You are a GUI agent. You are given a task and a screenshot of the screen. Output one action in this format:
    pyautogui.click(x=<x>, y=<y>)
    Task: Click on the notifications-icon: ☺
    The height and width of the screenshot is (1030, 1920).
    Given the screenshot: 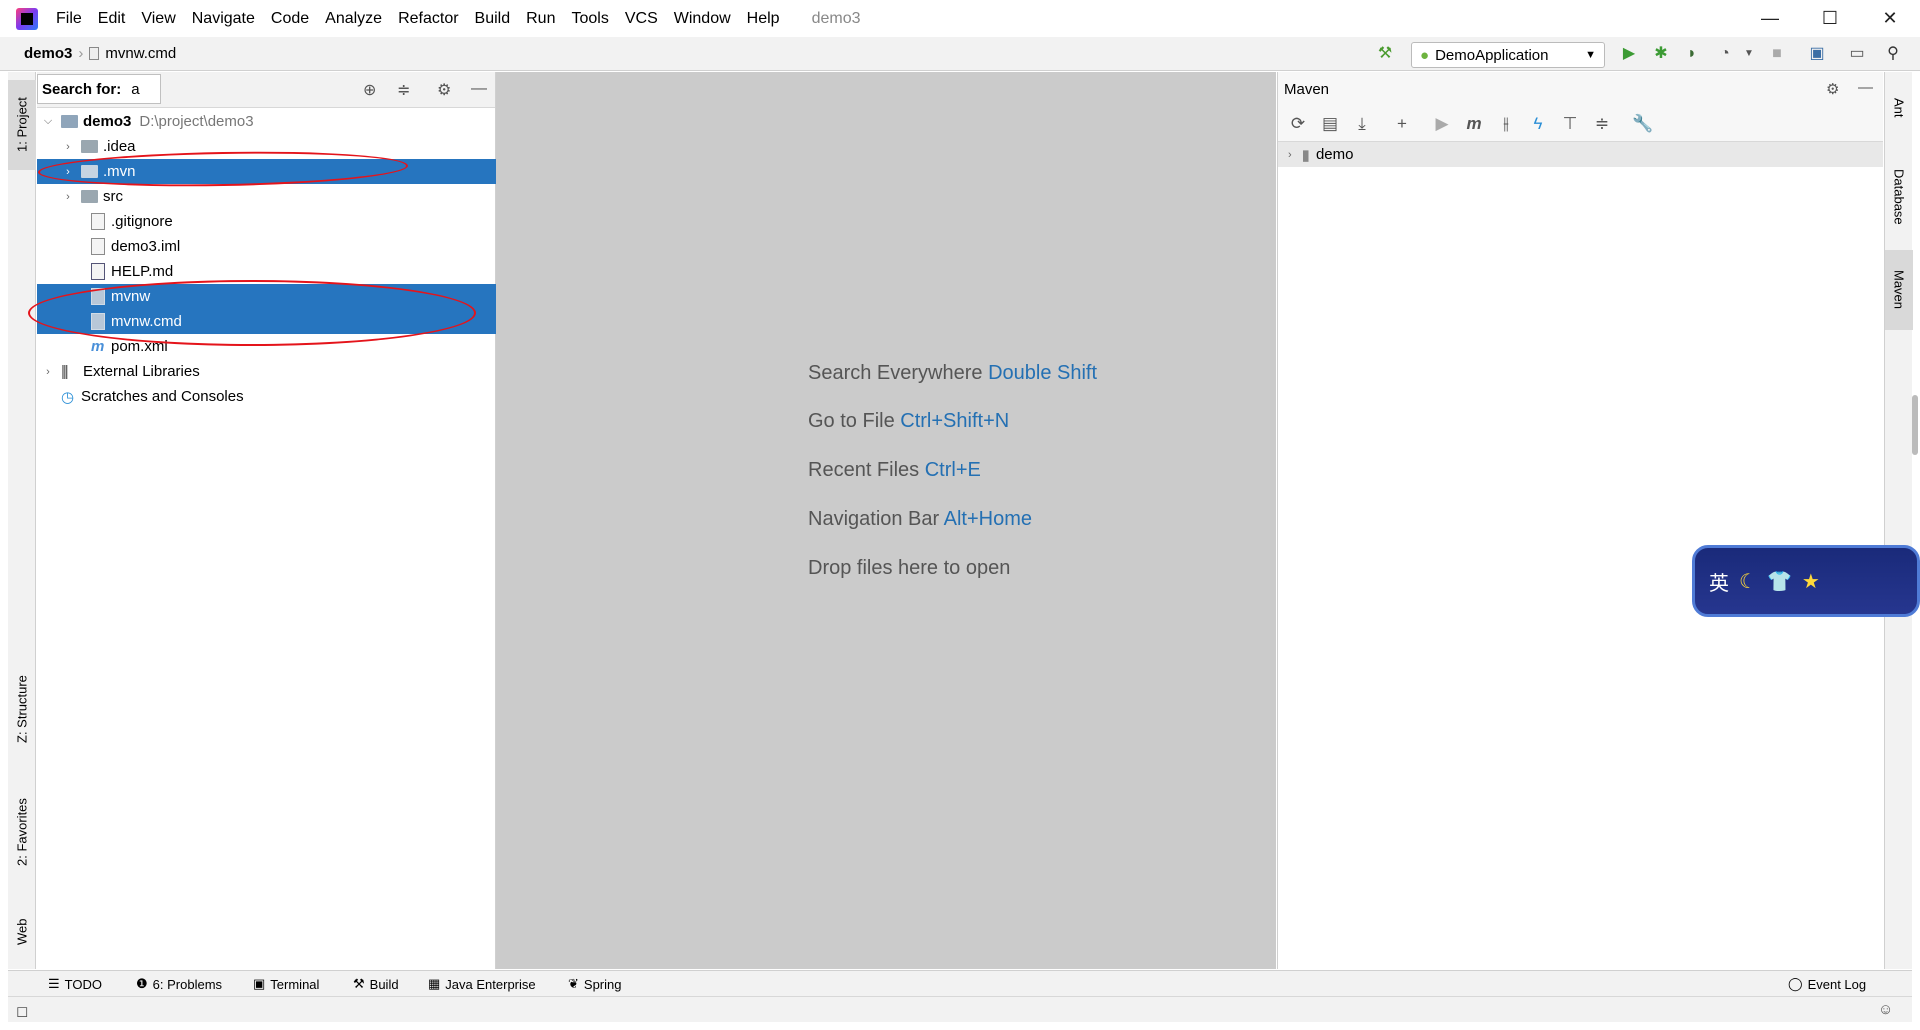 What is the action you would take?
    pyautogui.click(x=1885, y=1009)
    